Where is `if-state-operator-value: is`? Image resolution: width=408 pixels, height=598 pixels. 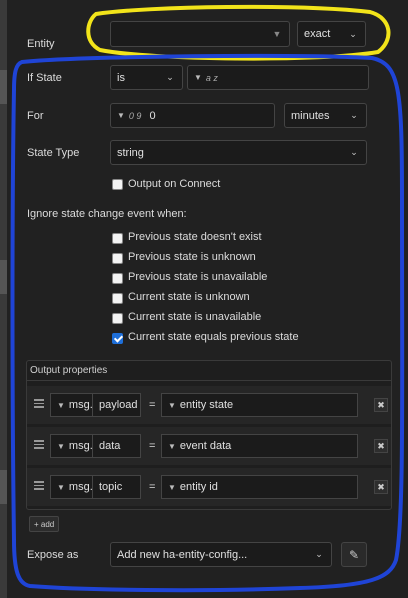
if-state-operator-value: is is located at coordinates (121, 77).